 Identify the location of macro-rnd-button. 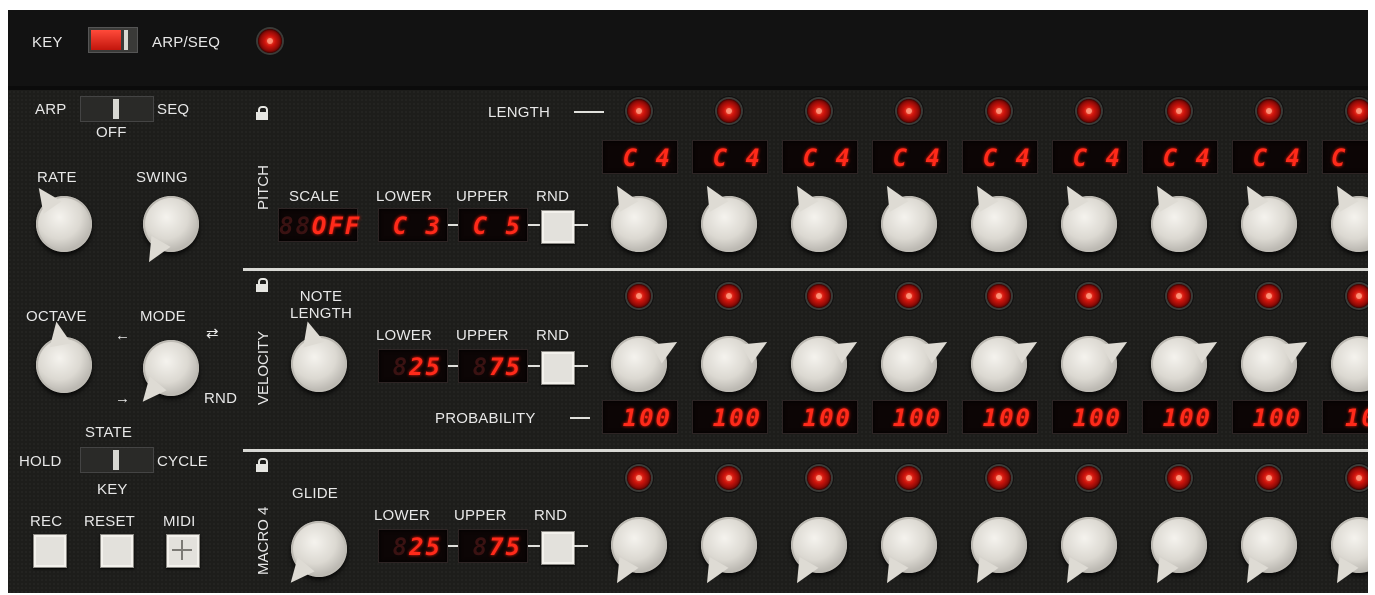
(558, 548).